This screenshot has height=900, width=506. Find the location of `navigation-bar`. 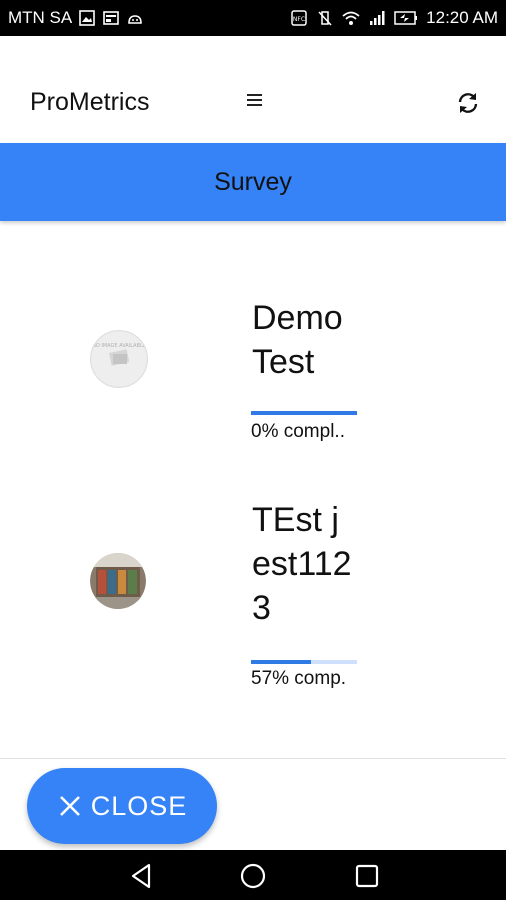

navigation-bar is located at coordinates (253, 875).